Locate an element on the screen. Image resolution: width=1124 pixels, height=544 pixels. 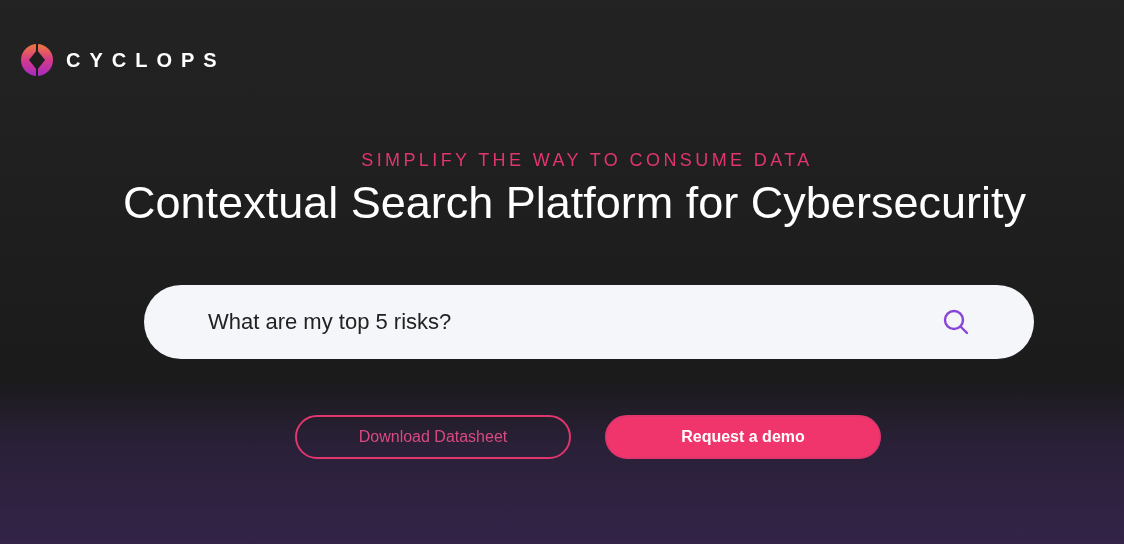
search-field: What are my top 5 risks? is located at coordinates (589, 322).